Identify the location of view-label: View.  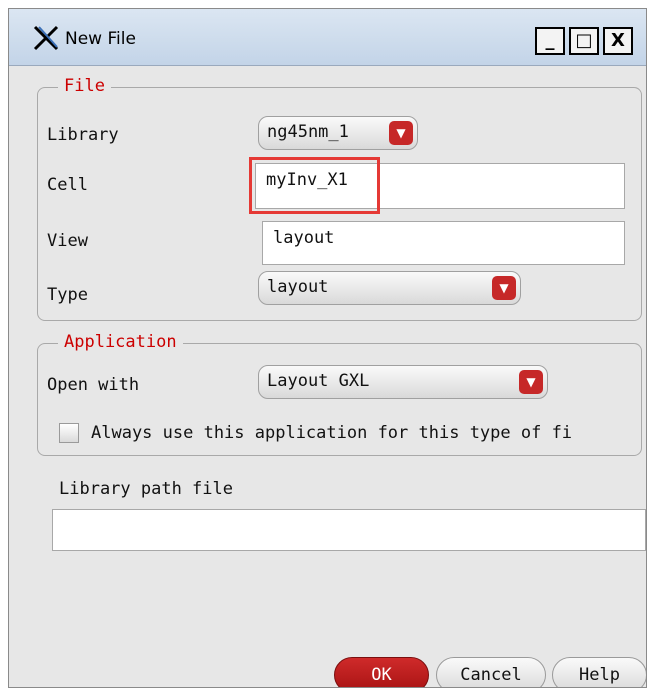
(67, 241).